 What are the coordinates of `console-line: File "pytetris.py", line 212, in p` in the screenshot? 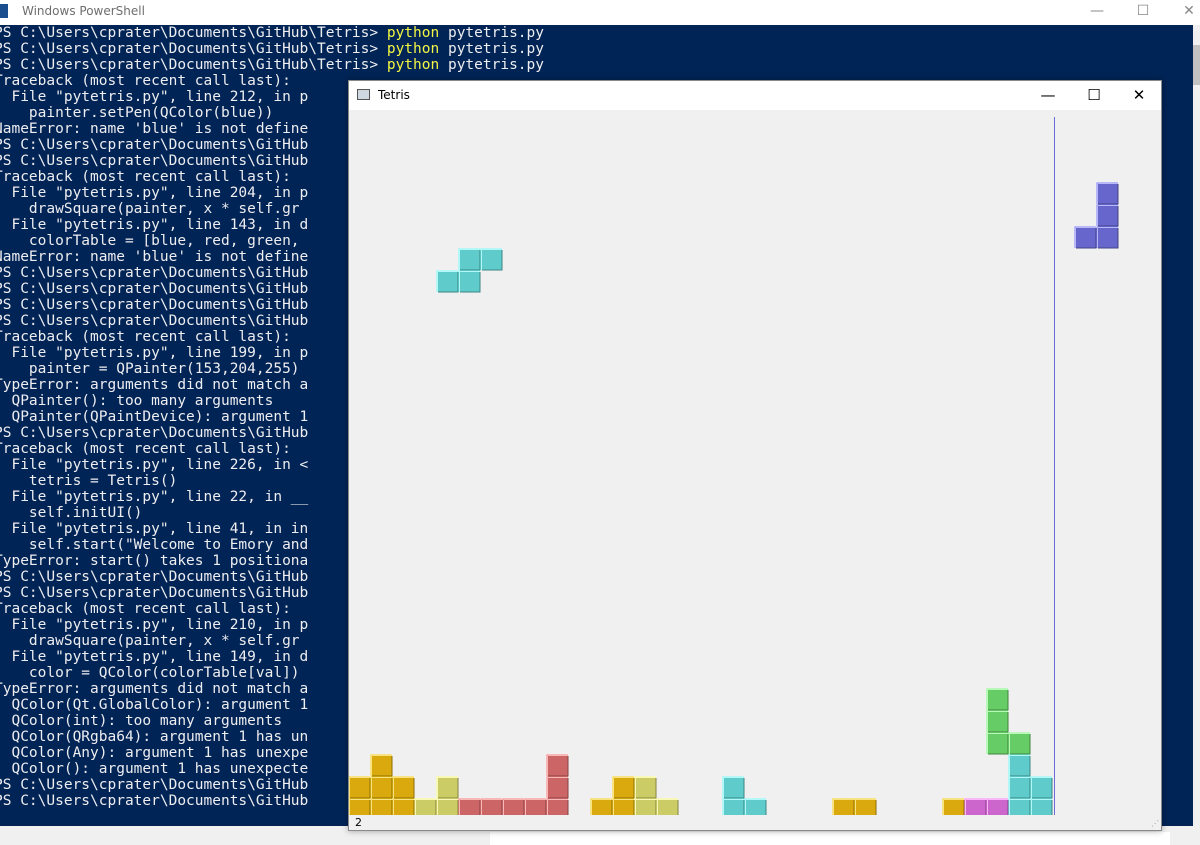 It's located at (154, 97).